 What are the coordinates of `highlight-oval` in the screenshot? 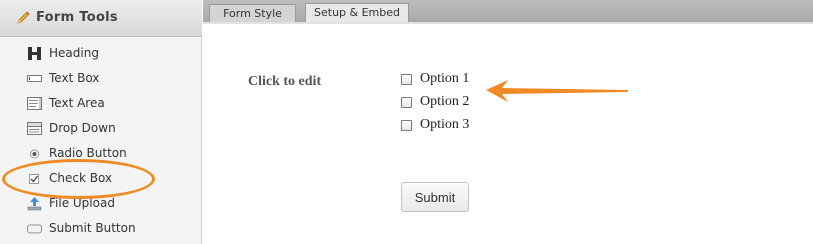 It's located at (78, 179).